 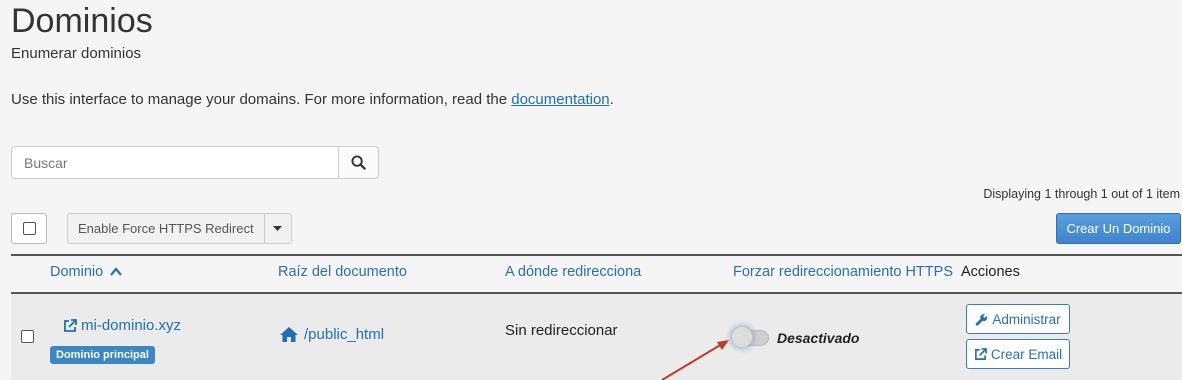 I want to click on manage-button-label: Administrar, so click(x=1026, y=319).